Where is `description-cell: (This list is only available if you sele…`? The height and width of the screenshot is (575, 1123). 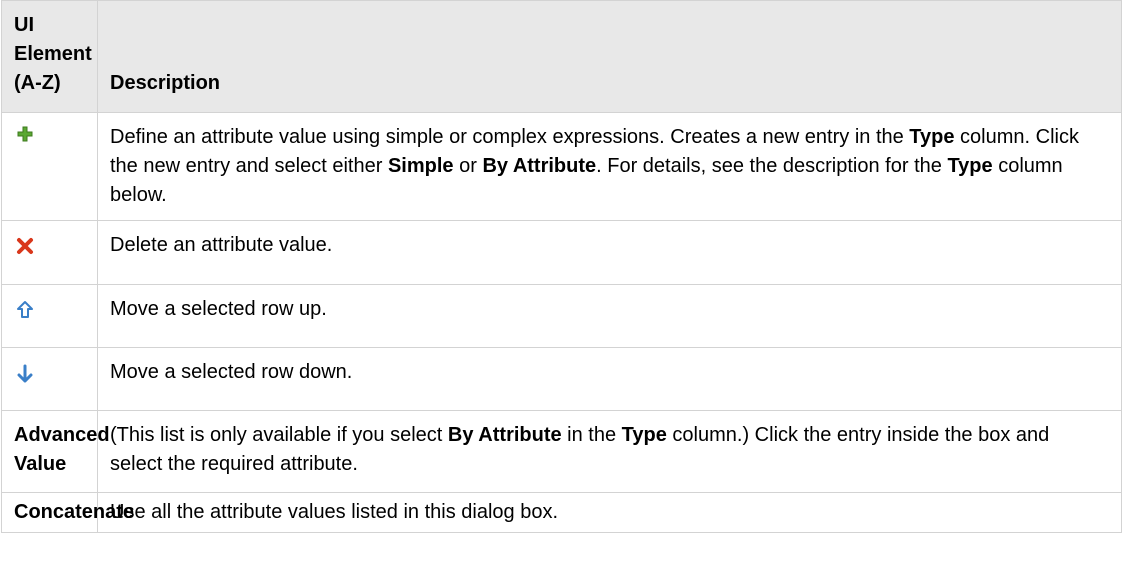
description-cell: (This list is only available if you sele… is located at coordinates (609, 451).